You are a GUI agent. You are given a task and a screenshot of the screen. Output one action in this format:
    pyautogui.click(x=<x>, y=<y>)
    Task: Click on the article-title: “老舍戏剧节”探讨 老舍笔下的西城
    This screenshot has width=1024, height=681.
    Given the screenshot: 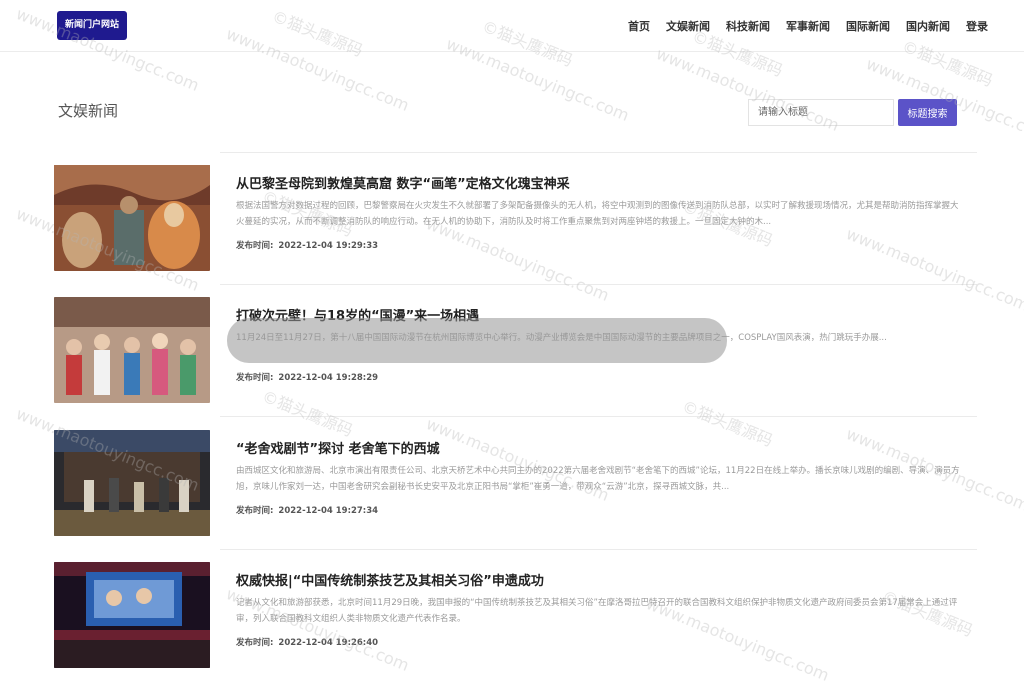 What is the action you would take?
    pyautogui.click(x=338, y=447)
    